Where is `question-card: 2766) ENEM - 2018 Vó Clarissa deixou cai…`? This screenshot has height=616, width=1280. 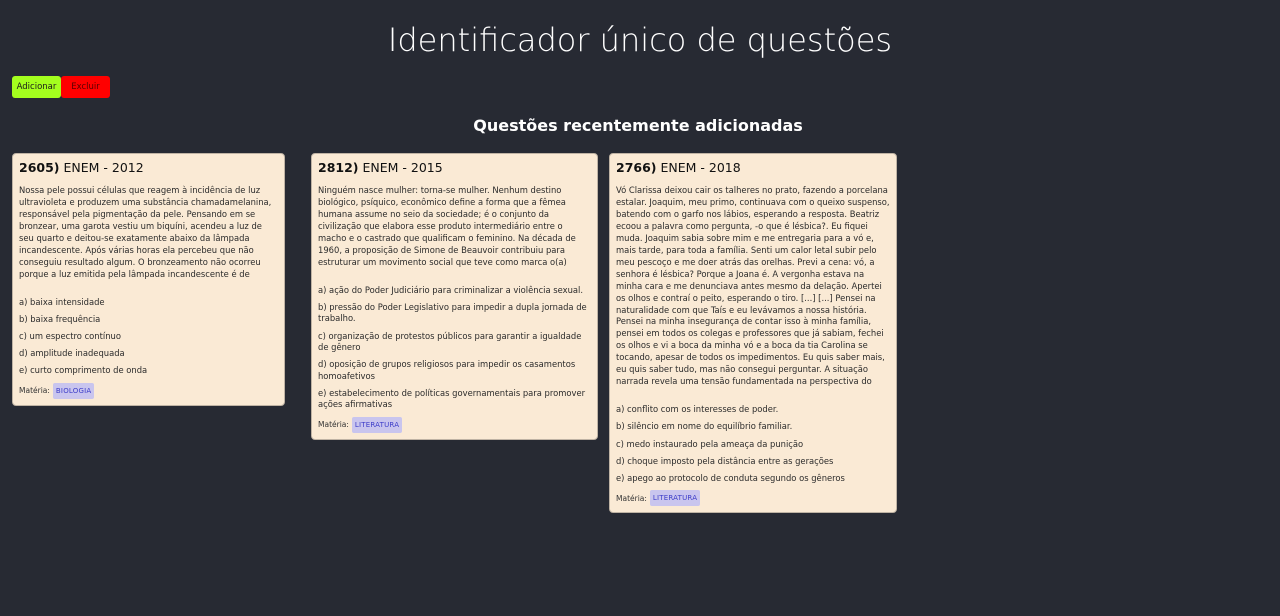
question-card: 2766) ENEM - 2018 Vó Clarissa deixou cai… is located at coordinates (753, 333).